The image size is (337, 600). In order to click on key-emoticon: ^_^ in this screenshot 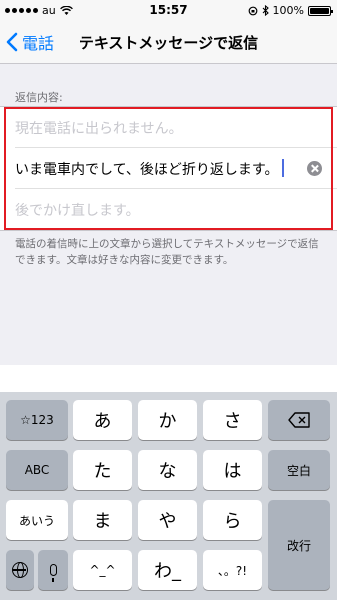, I will do `click(102, 570)`.